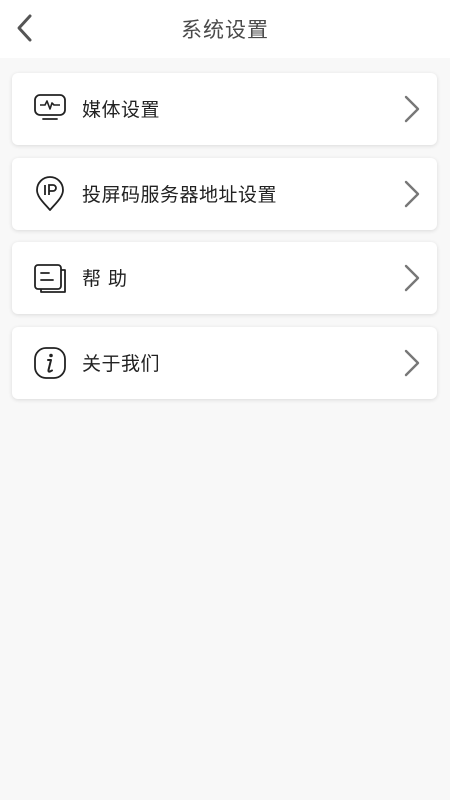 Image resolution: width=450 pixels, height=800 pixels. I want to click on menu-item-help: 帮 助, so click(224, 278).